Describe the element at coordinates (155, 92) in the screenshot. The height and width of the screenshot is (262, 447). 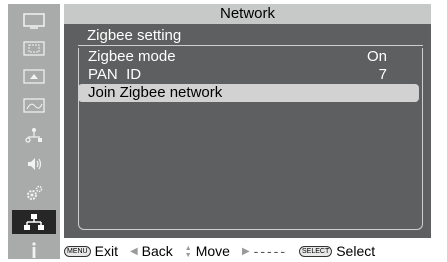
I see `join-zigbee-network-label: Join Zigbee network` at that location.